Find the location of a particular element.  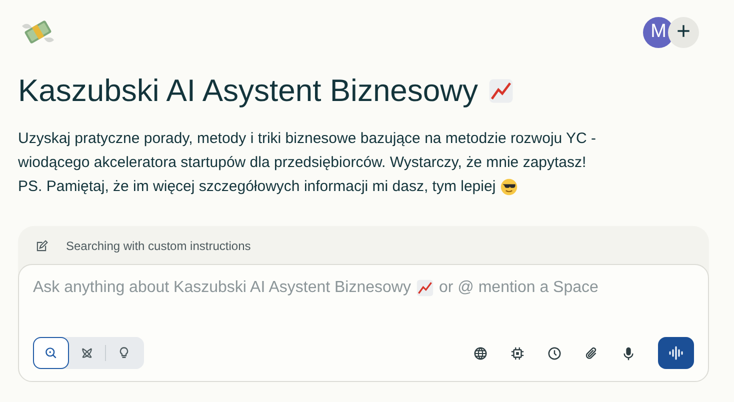

description-text: PS. Pamiętaj, że im więcej szczegółowych informacji mi dasz, tym lepiej is located at coordinates (257, 187).